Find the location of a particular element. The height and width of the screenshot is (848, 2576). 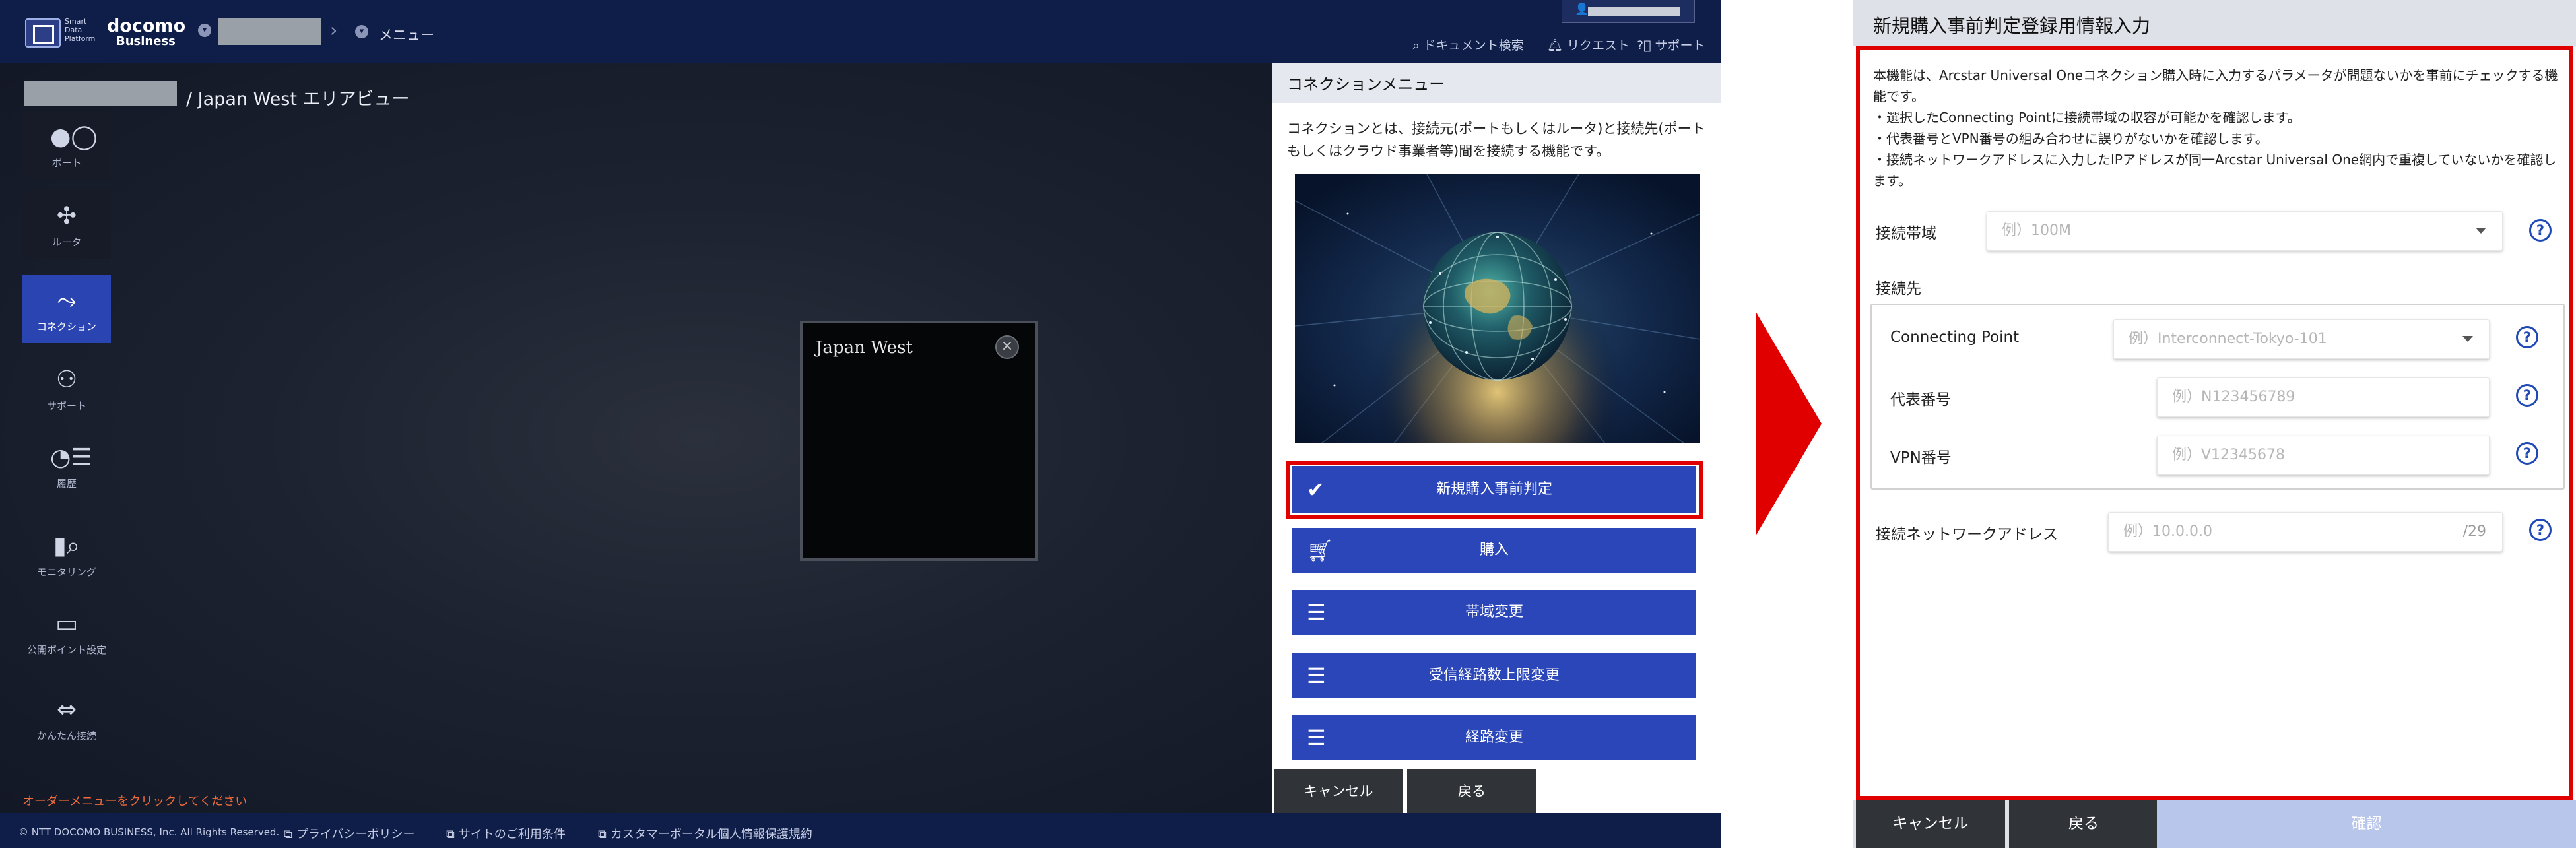

area-title: / Japan West エリアビュー is located at coordinates (298, 99).